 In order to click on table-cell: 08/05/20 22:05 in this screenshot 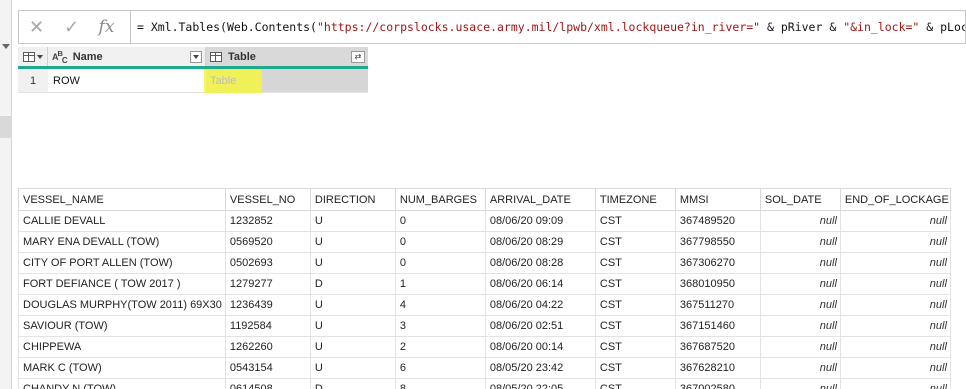, I will do `click(540, 383)`.